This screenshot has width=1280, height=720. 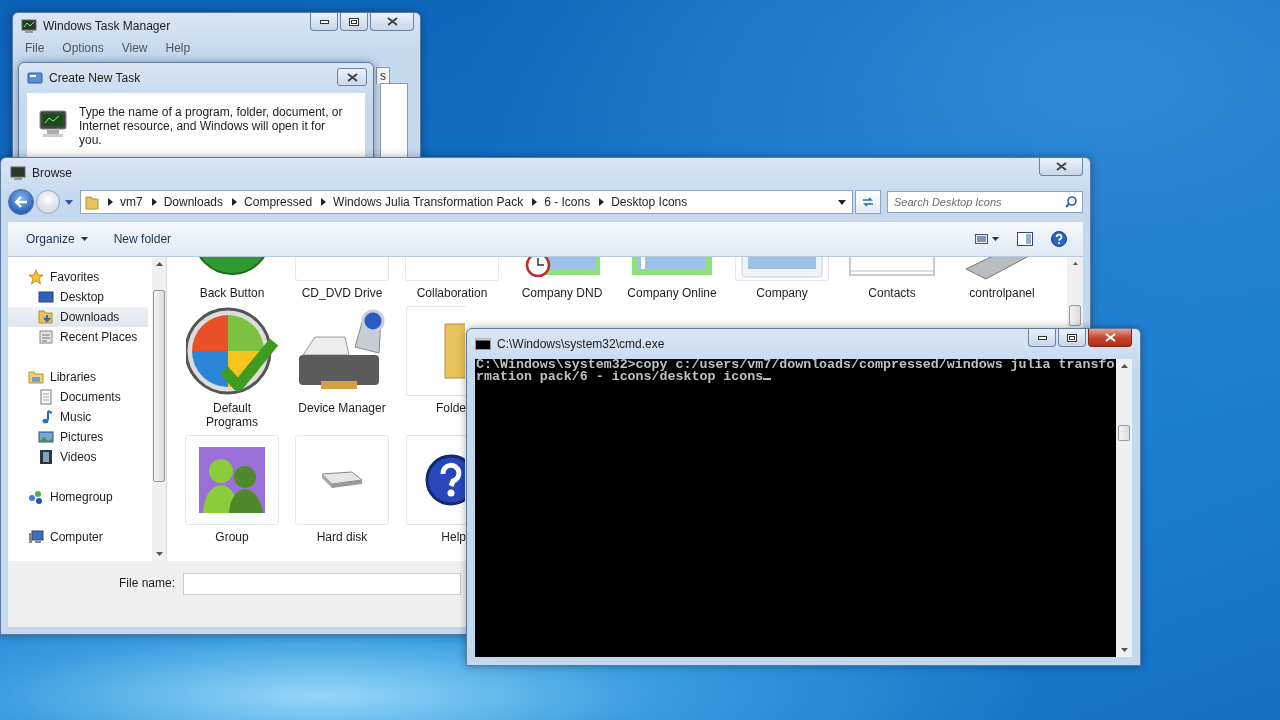 I want to click on icon-item: Back Button, so click(x=232, y=278).